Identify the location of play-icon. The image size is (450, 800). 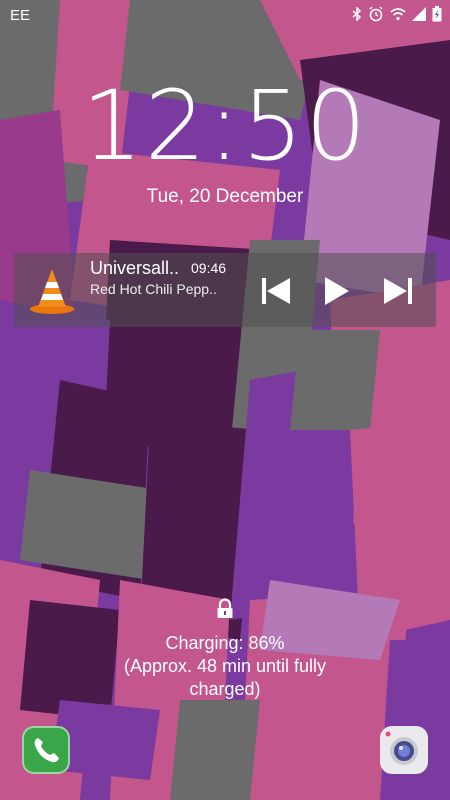
(337, 291).